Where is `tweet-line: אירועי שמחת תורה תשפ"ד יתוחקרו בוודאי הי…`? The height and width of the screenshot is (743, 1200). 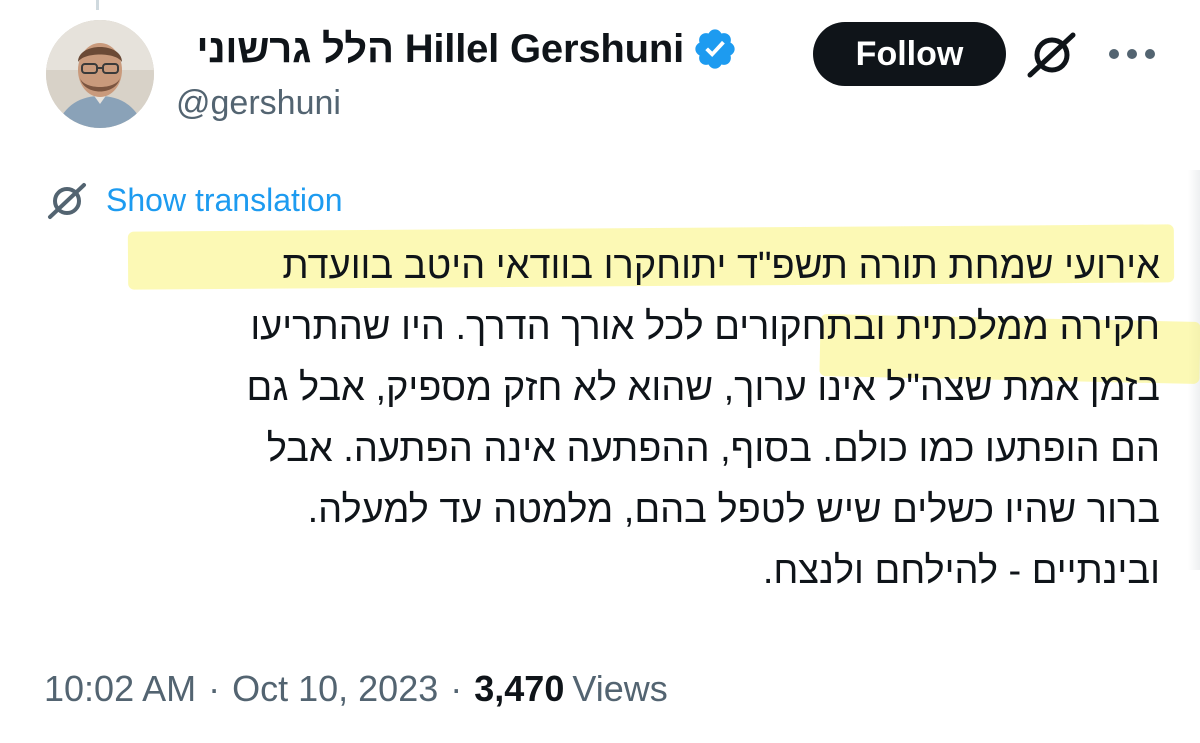
tweet-line: אירועי שמחת תורה תשפ"ד יתוחקרו בוודאי הי… is located at coordinates (721, 266).